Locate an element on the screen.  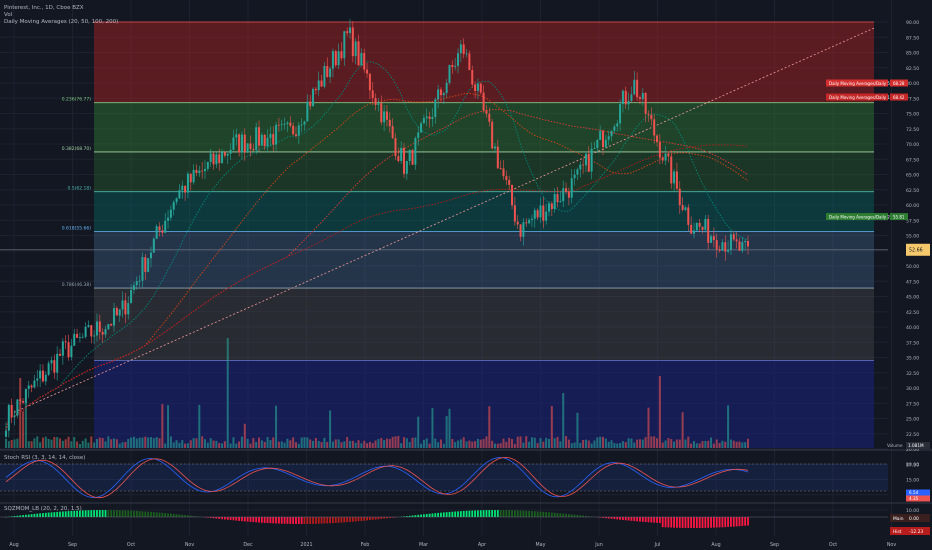
price-tick: 72.50 is located at coordinates (912, 130).